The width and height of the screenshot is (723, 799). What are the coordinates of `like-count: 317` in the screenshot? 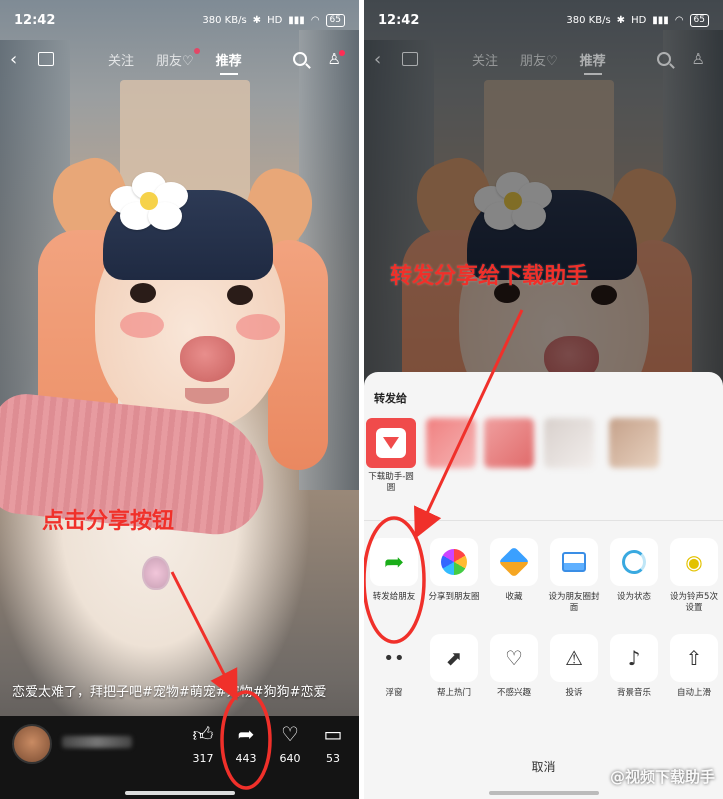 It's located at (203, 758).